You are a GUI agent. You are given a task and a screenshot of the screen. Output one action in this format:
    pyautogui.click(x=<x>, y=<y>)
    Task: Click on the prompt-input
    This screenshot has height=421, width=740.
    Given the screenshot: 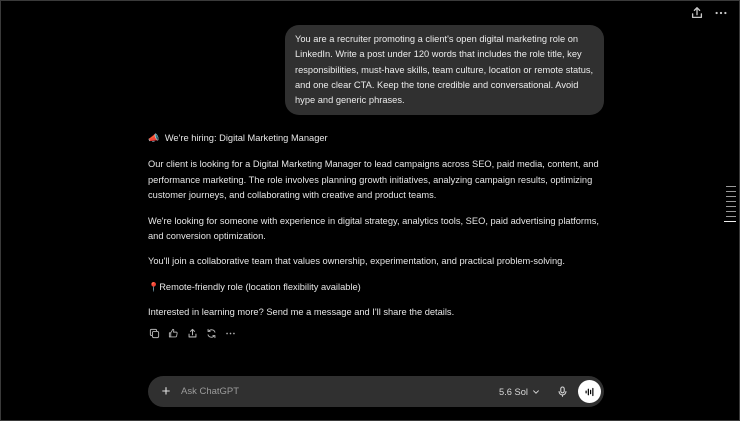 What is the action you would take?
    pyautogui.click(x=339, y=391)
    